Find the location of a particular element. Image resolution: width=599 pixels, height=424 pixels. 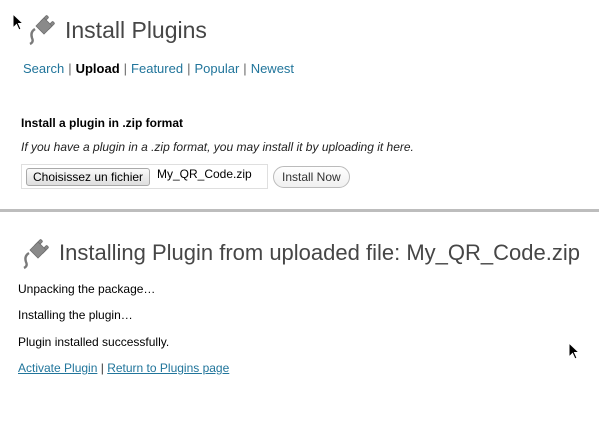

install-now-button: Install Now is located at coordinates (311, 177).